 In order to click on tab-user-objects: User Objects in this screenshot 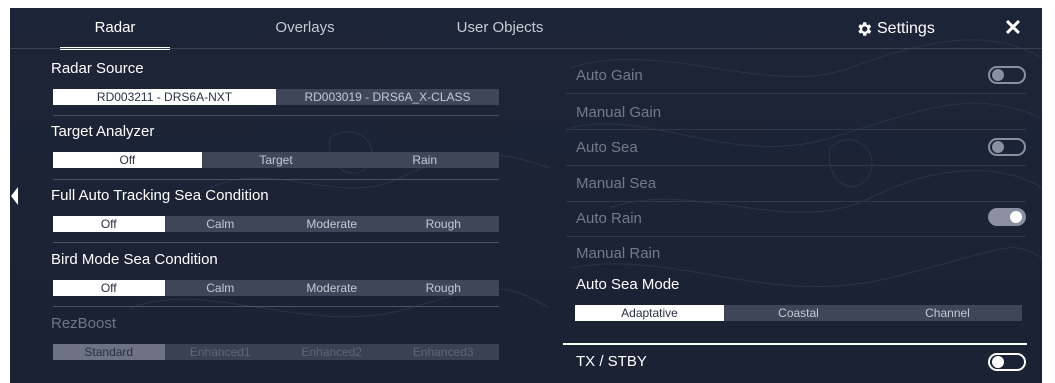, I will do `click(500, 28)`.